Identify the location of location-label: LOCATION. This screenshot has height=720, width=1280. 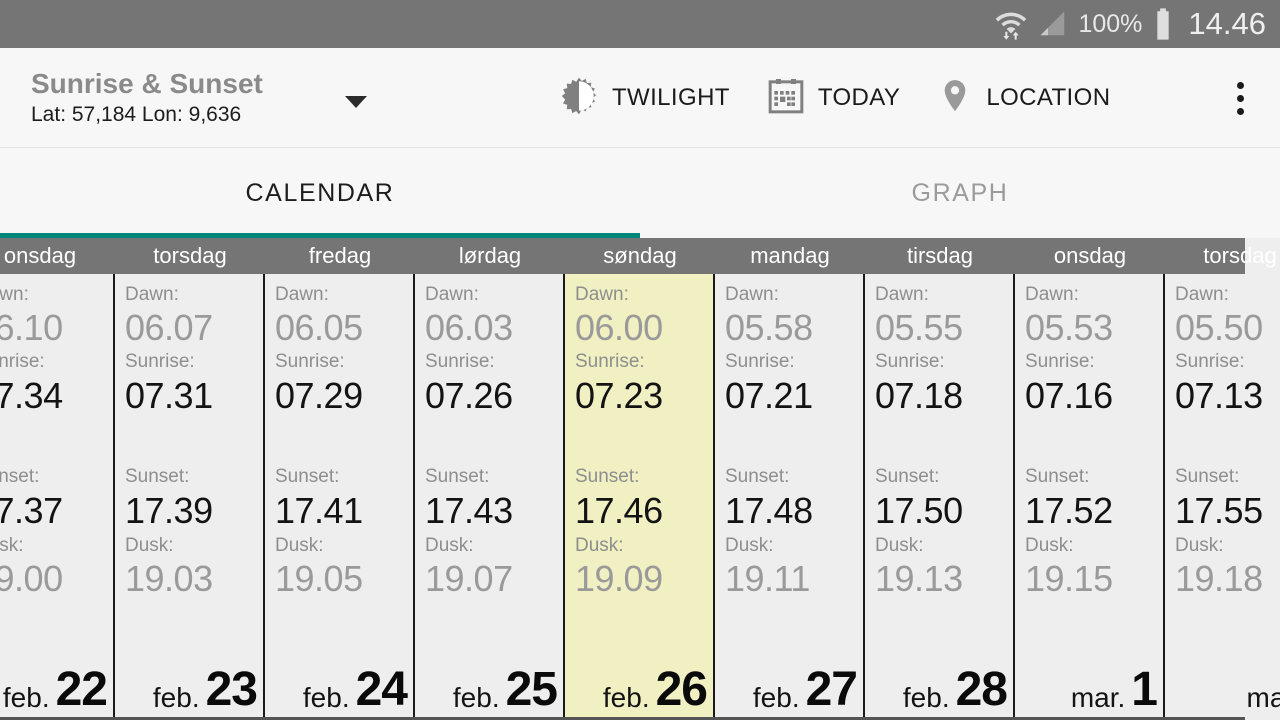
(1048, 97).